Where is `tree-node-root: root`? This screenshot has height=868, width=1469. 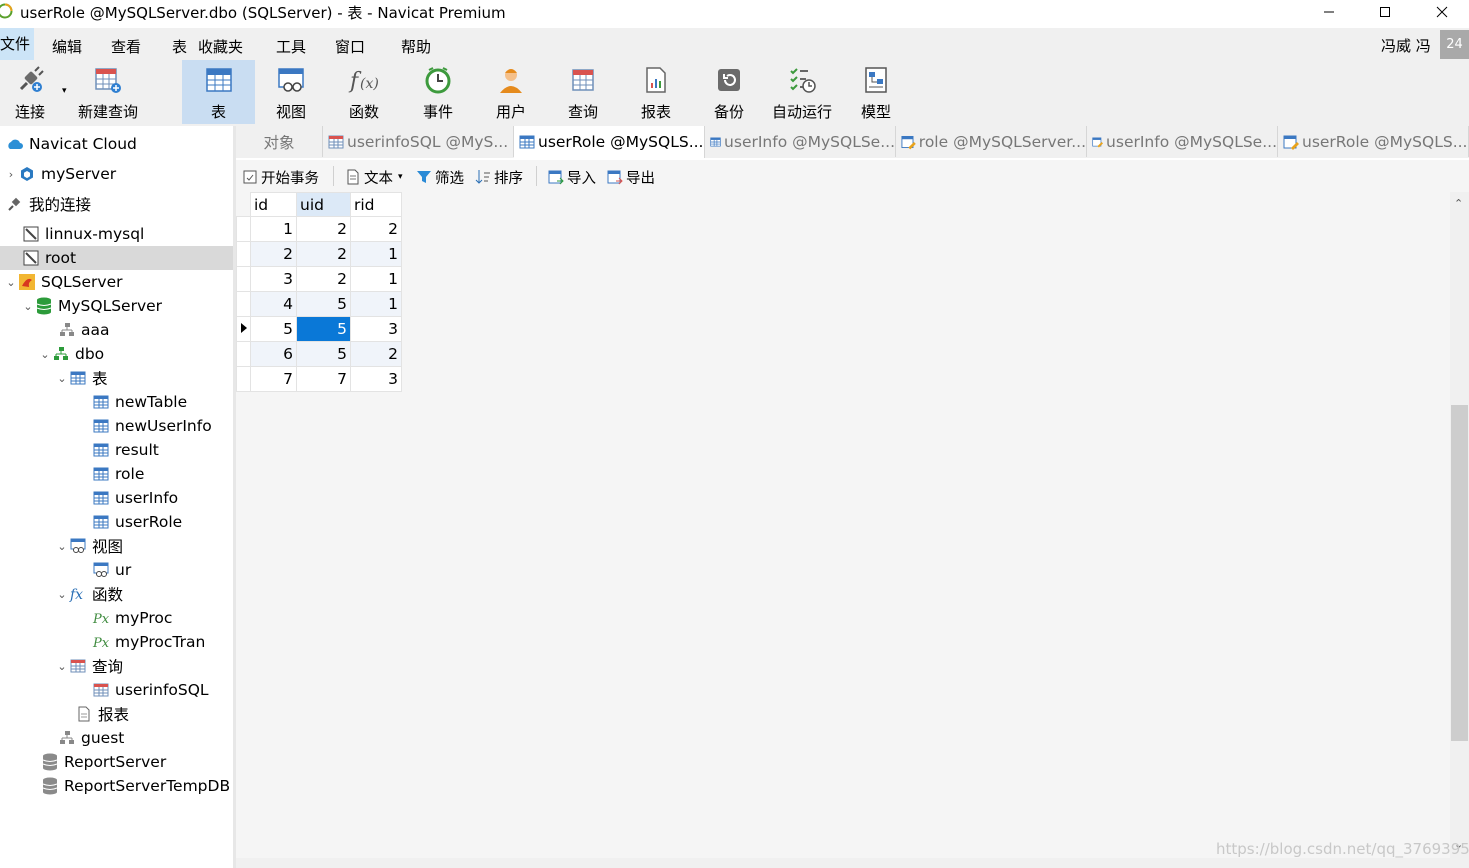
tree-node-root: root is located at coordinates (116, 258).